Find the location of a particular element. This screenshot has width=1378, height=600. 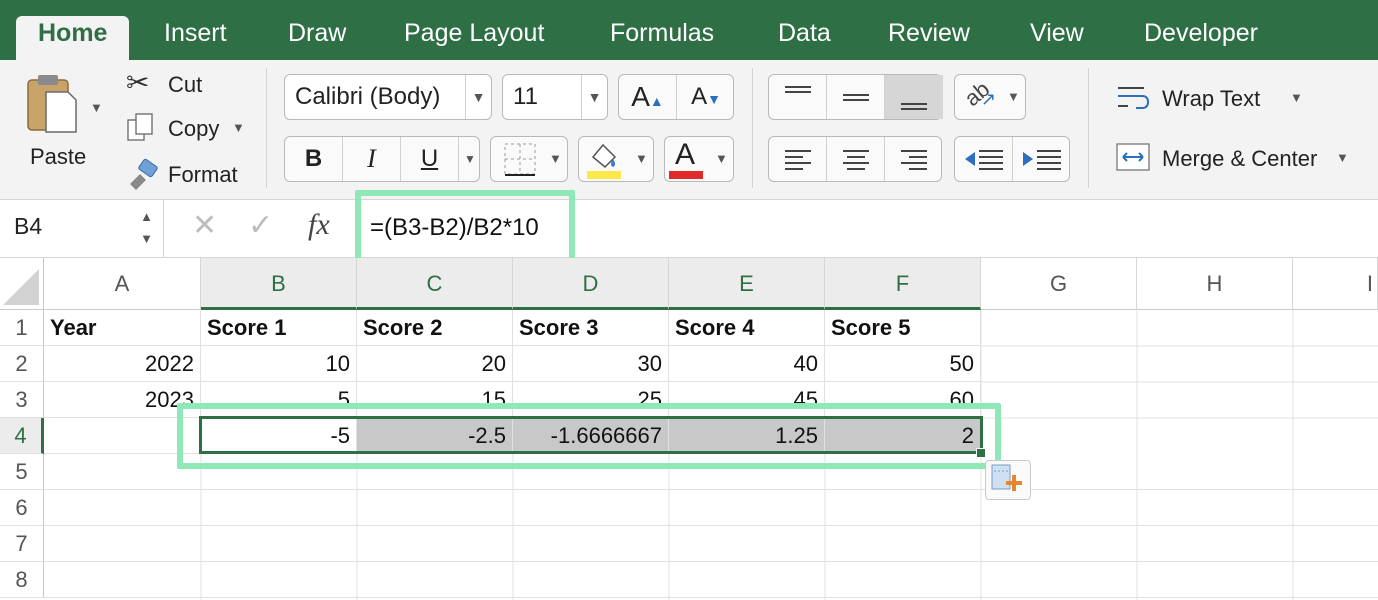

formula-input: =(B3-B2)/B2*10 is located at coordinates (454, 228).